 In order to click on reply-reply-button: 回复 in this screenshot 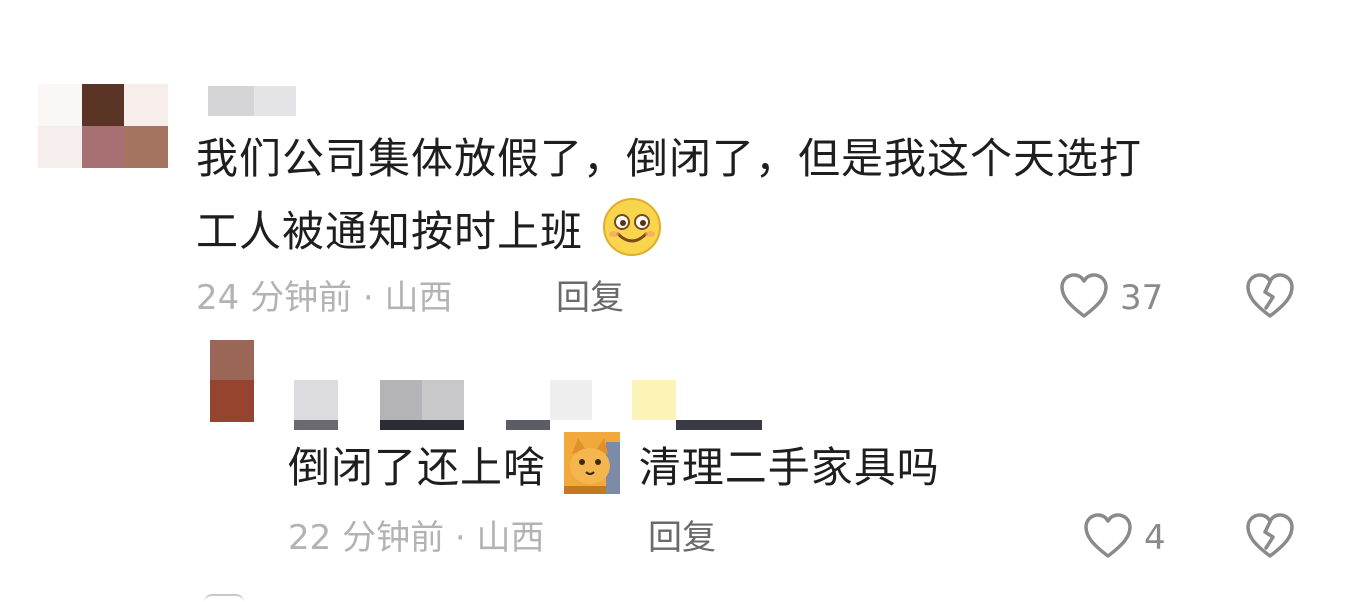, I will do `click(682, 538)`.